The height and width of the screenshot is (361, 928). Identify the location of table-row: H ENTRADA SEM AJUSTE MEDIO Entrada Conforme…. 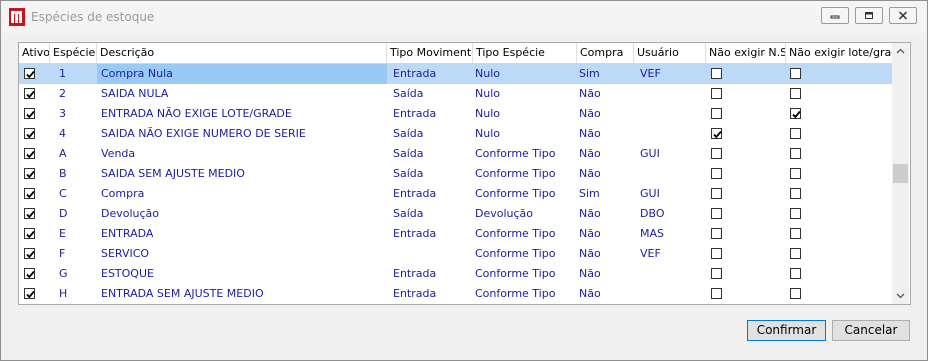
(455, 294).